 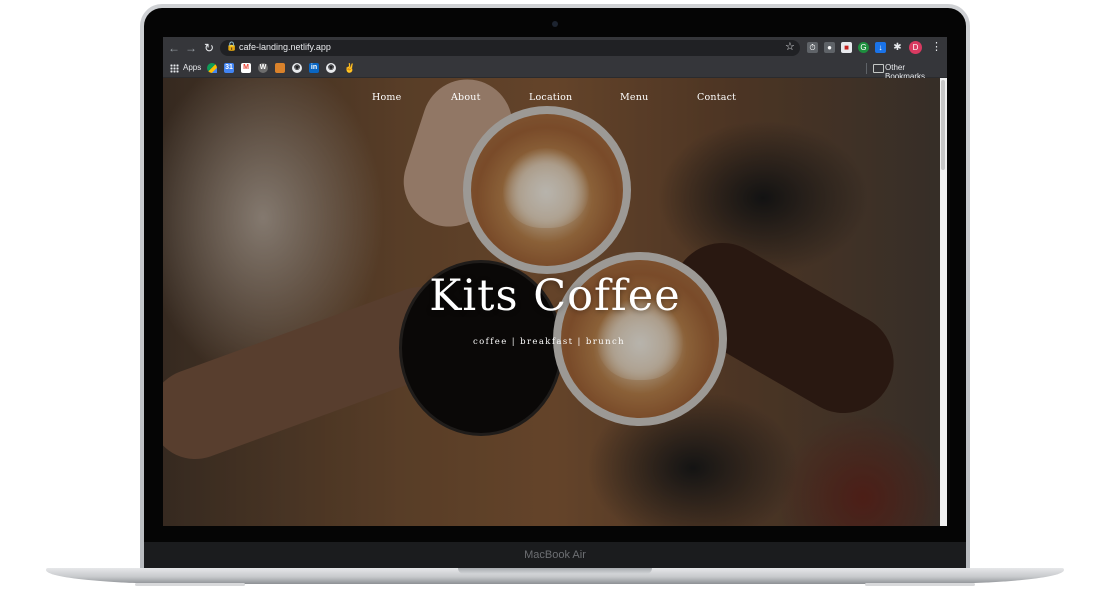 I want to click on extension-icon: ⏱, so click(x=812, y=47).